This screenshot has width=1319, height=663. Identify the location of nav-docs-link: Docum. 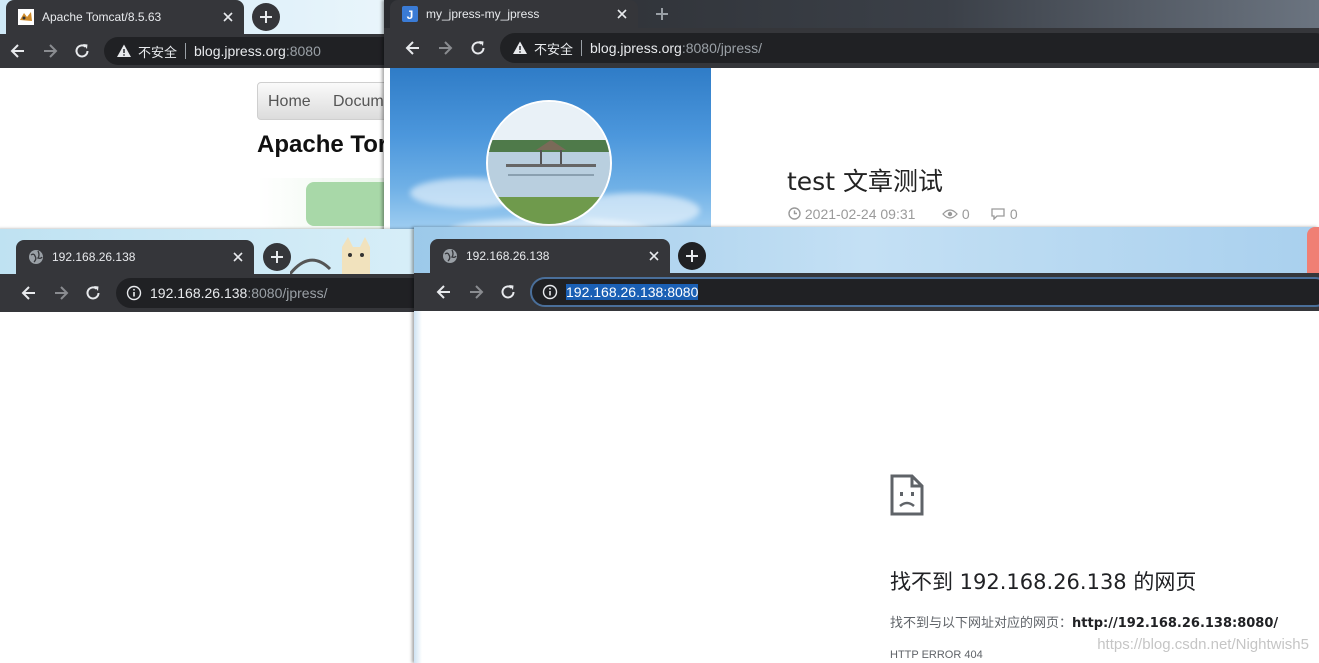
(358, 102).